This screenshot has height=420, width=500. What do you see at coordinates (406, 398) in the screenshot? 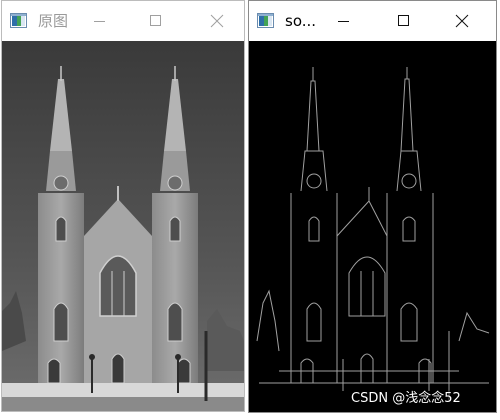
I see `csdn-watermark: CSDN @浅念念52` at bounding box center [406, 398].